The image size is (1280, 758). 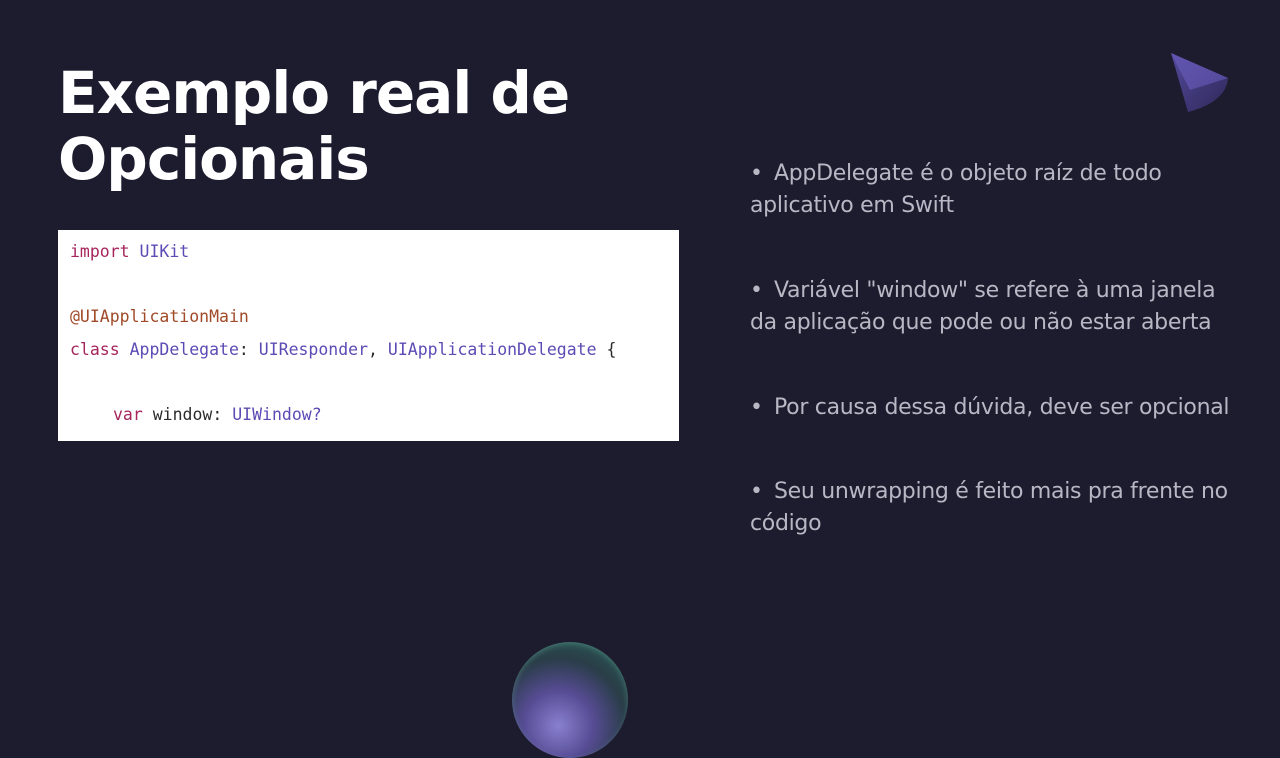 I want to click on code-attribute: @UIApplicationMain, so click(x=159, y=316).